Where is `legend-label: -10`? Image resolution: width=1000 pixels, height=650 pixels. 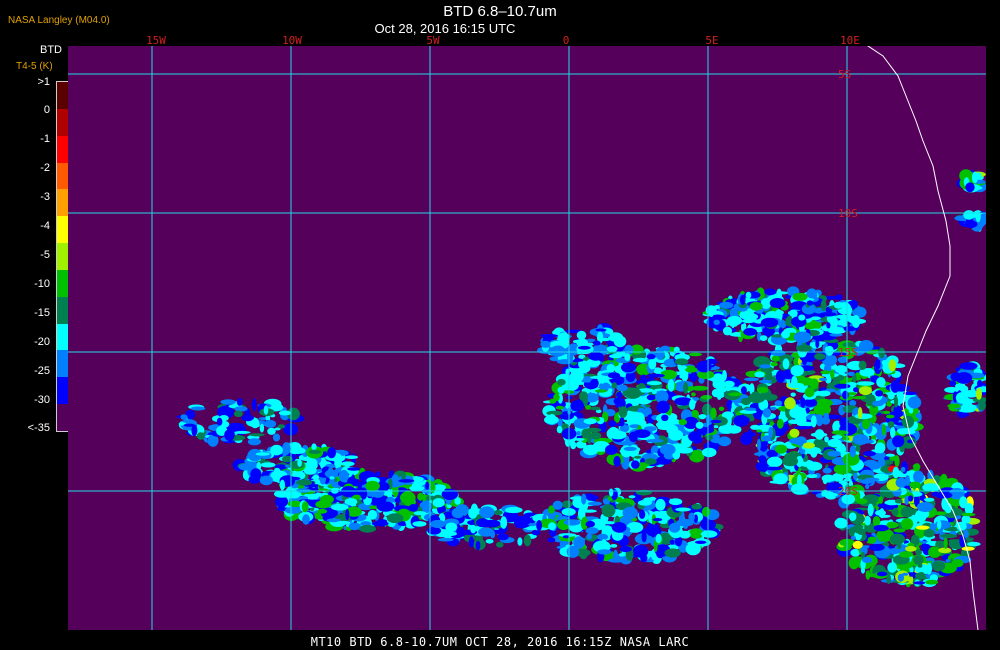 legend-label: -10 is located at coordinates (42, 284).